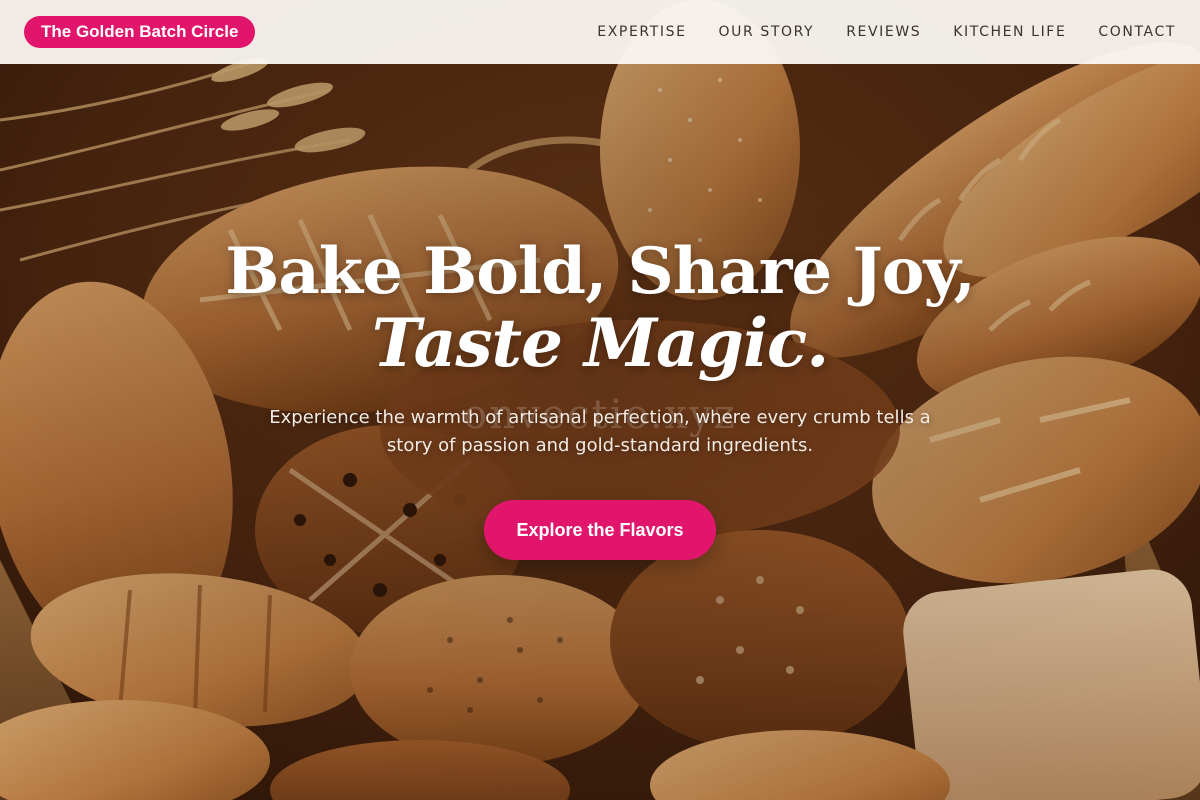 The height and width of the screenshot is (800, 1200). I want to click on hero-headline-line2: Taste Magic., so click(600, 343).